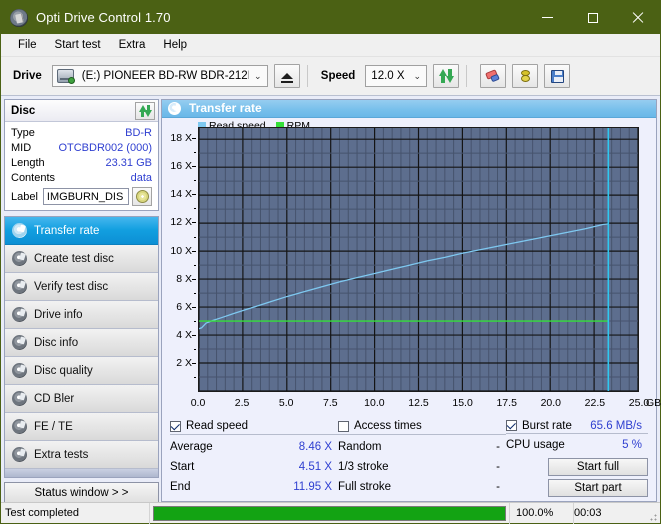 The height and width of the screenshot is (524, 661). I want to click on menu-item-extra: Extra, so click(132, 45).